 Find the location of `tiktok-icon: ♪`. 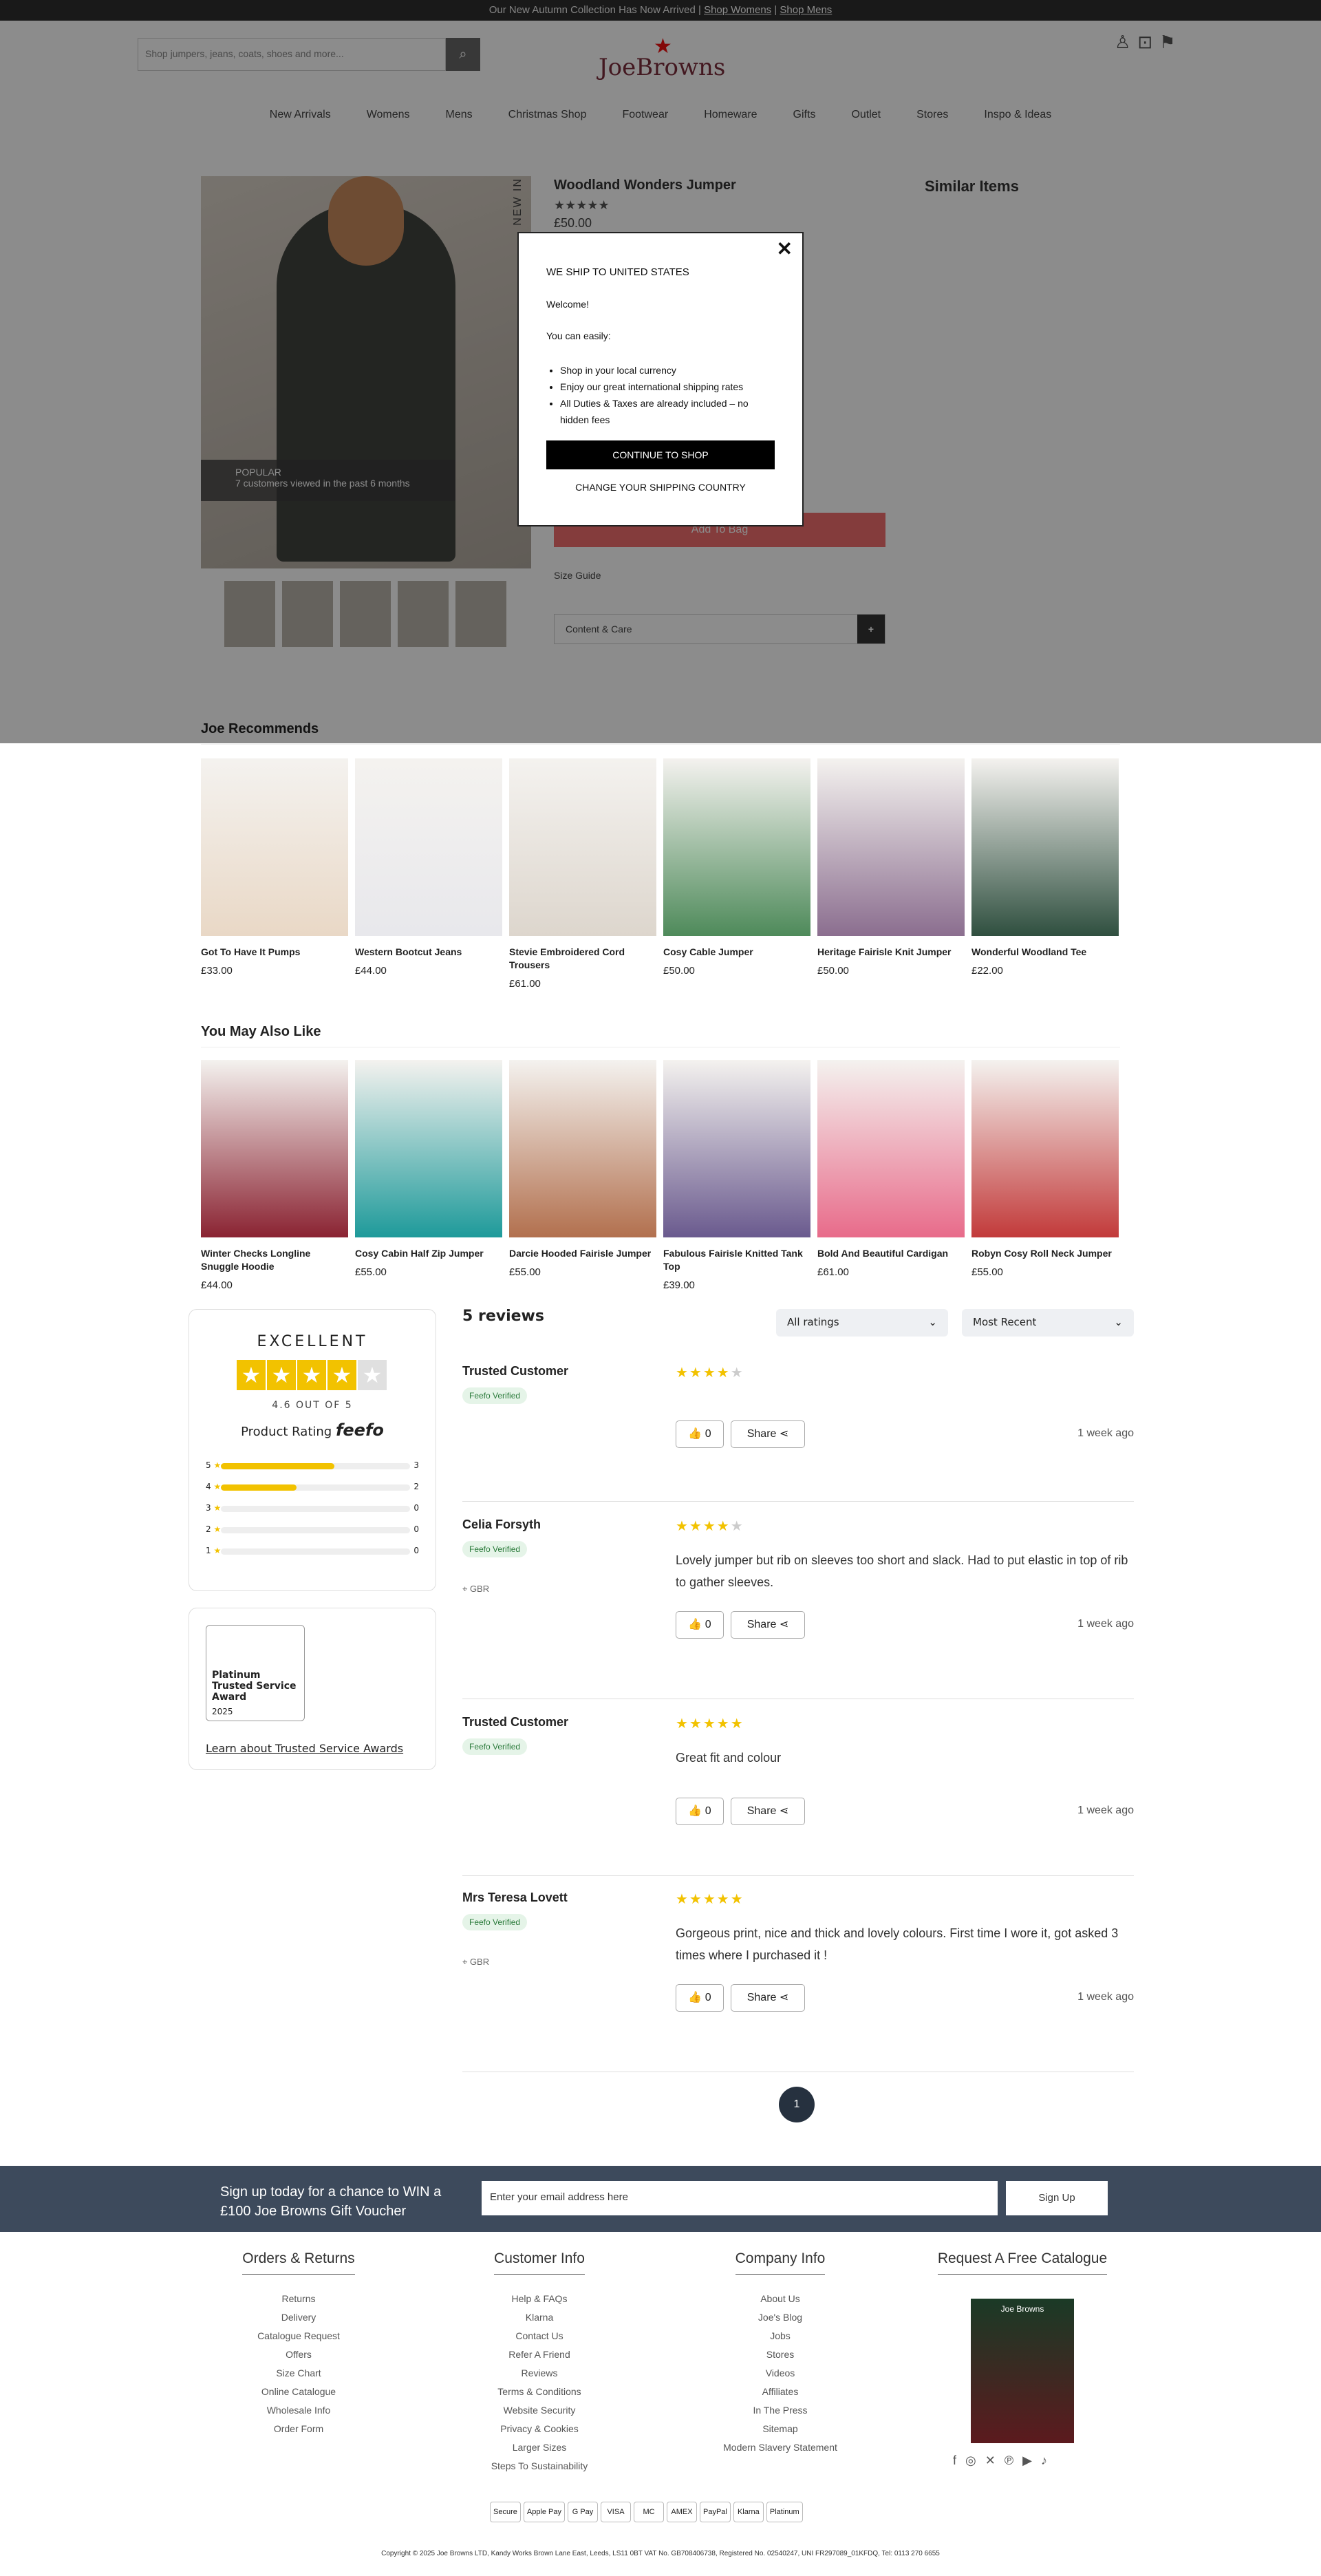

tiktok-icon: ♪ is located at coordinates (1048, 2460).